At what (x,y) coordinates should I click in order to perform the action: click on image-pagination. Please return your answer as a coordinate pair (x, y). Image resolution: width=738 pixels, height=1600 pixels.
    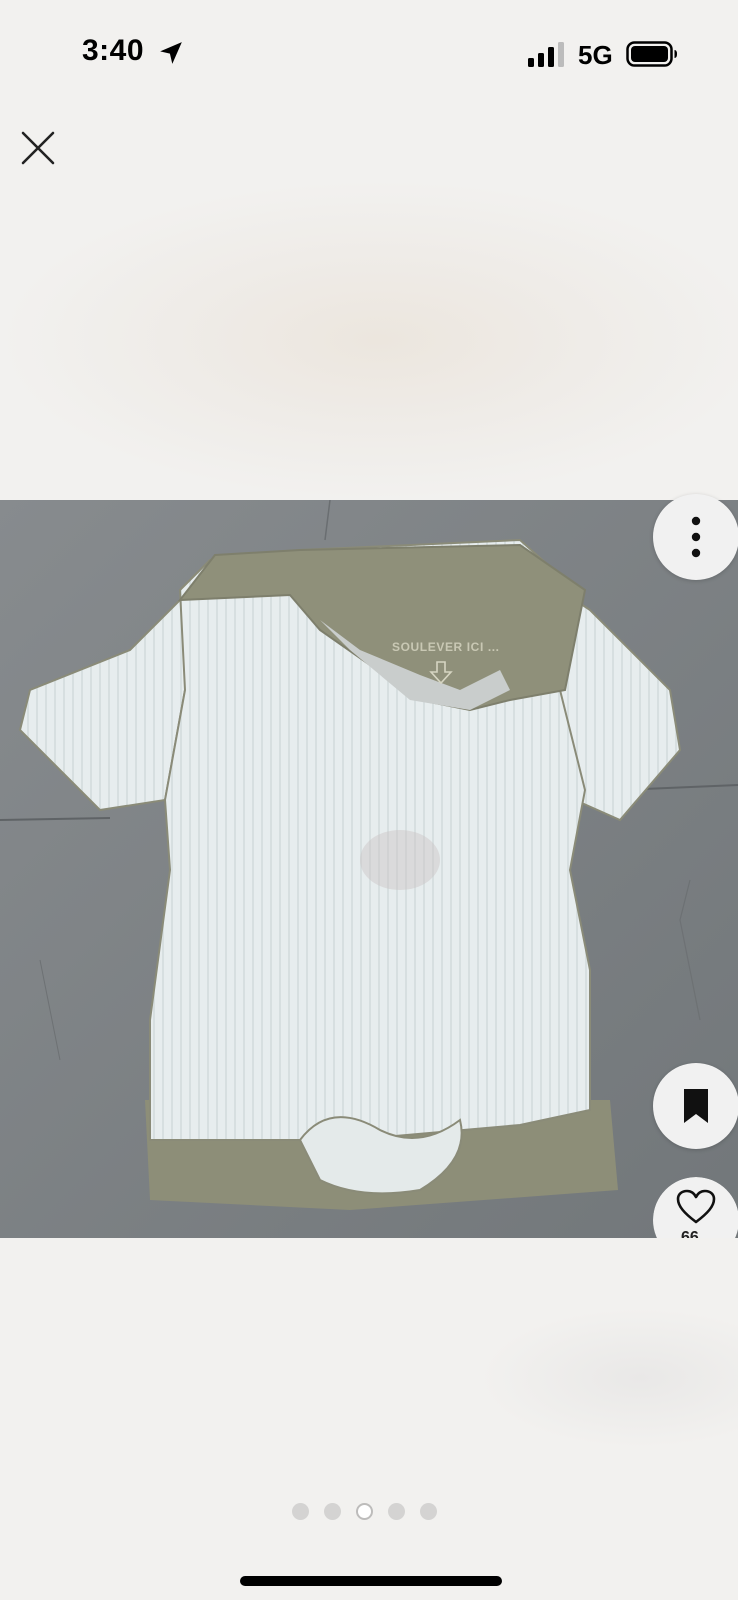
    Looking at the image, I should click on (364, 1513).